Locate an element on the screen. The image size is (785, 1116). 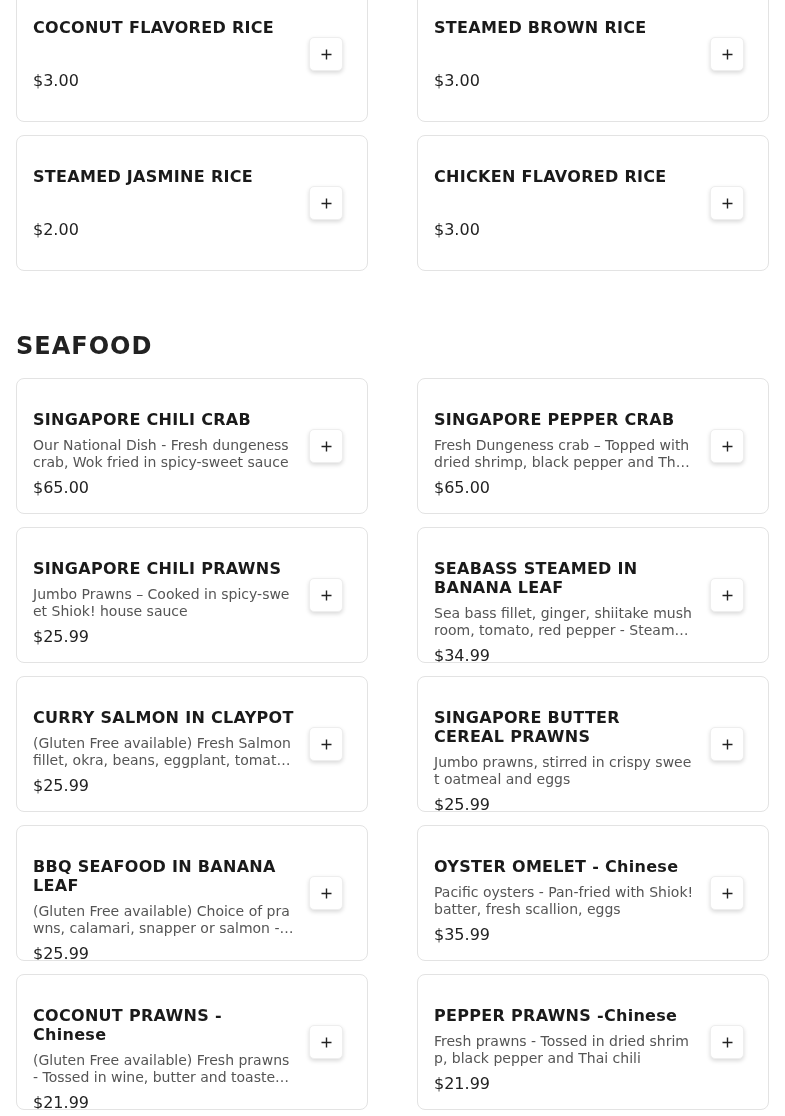
item-description: Pacific oysters - Pan-fried with Shiok! batter, fresh scallion, eggs is located at coordinates (564, 901).